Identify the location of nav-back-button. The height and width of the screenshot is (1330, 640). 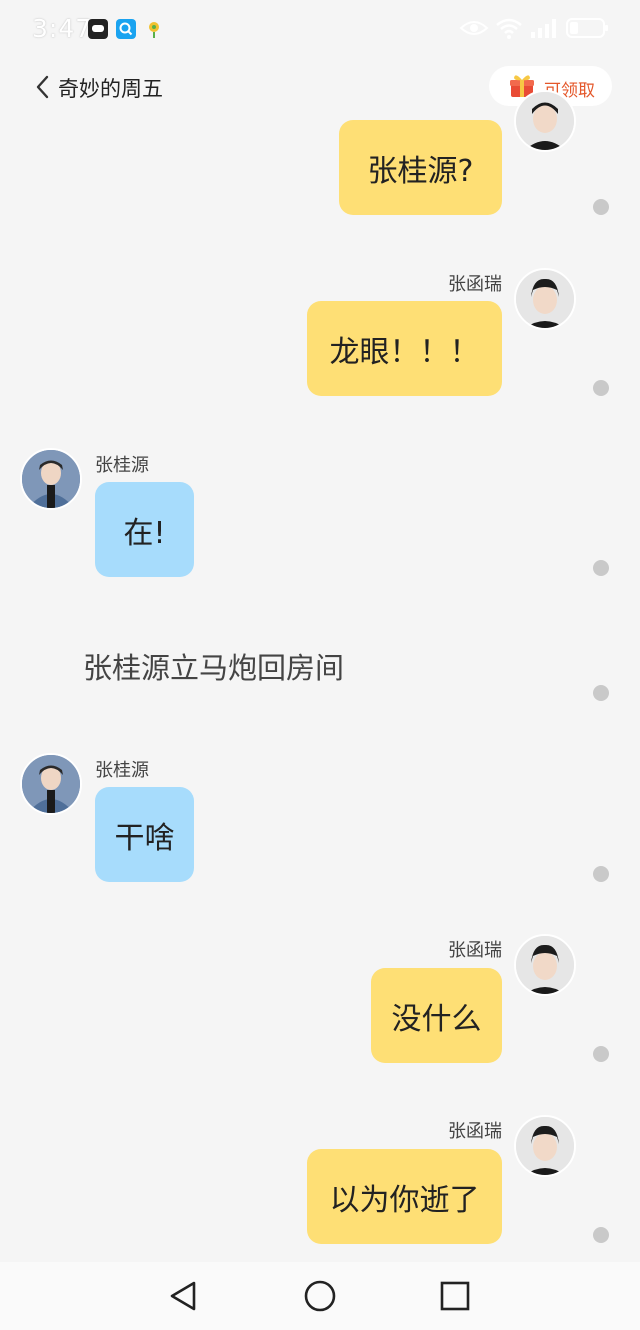
(184, 1296).